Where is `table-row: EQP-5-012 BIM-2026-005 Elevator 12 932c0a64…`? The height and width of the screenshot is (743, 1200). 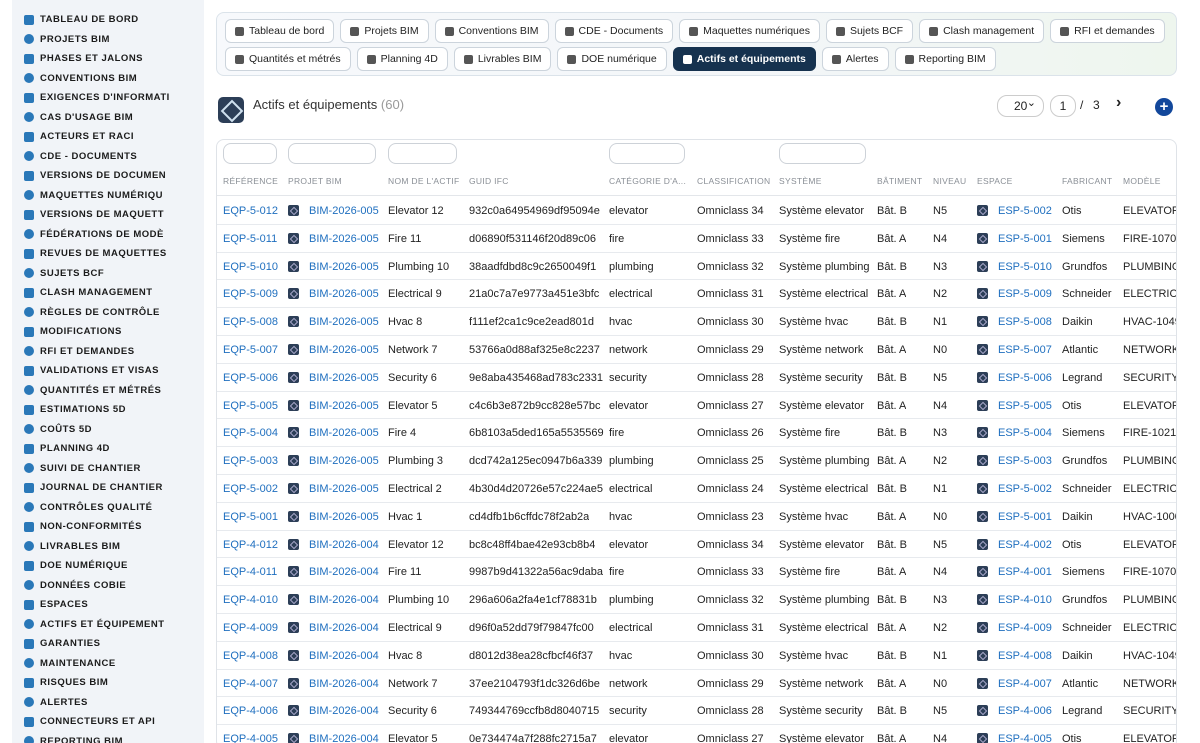
table-row: EQP-5-012 BIM-2026-005 Elevator 12 932c0a64… is located at coordinates (696, 211).